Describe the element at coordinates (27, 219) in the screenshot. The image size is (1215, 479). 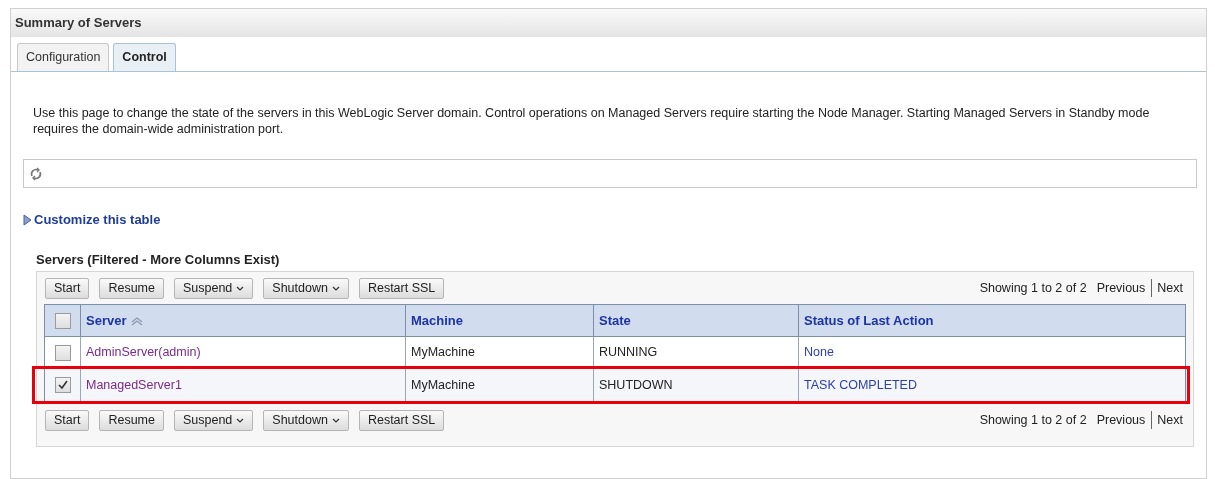
I see `expand-triangle-icon` at that location.